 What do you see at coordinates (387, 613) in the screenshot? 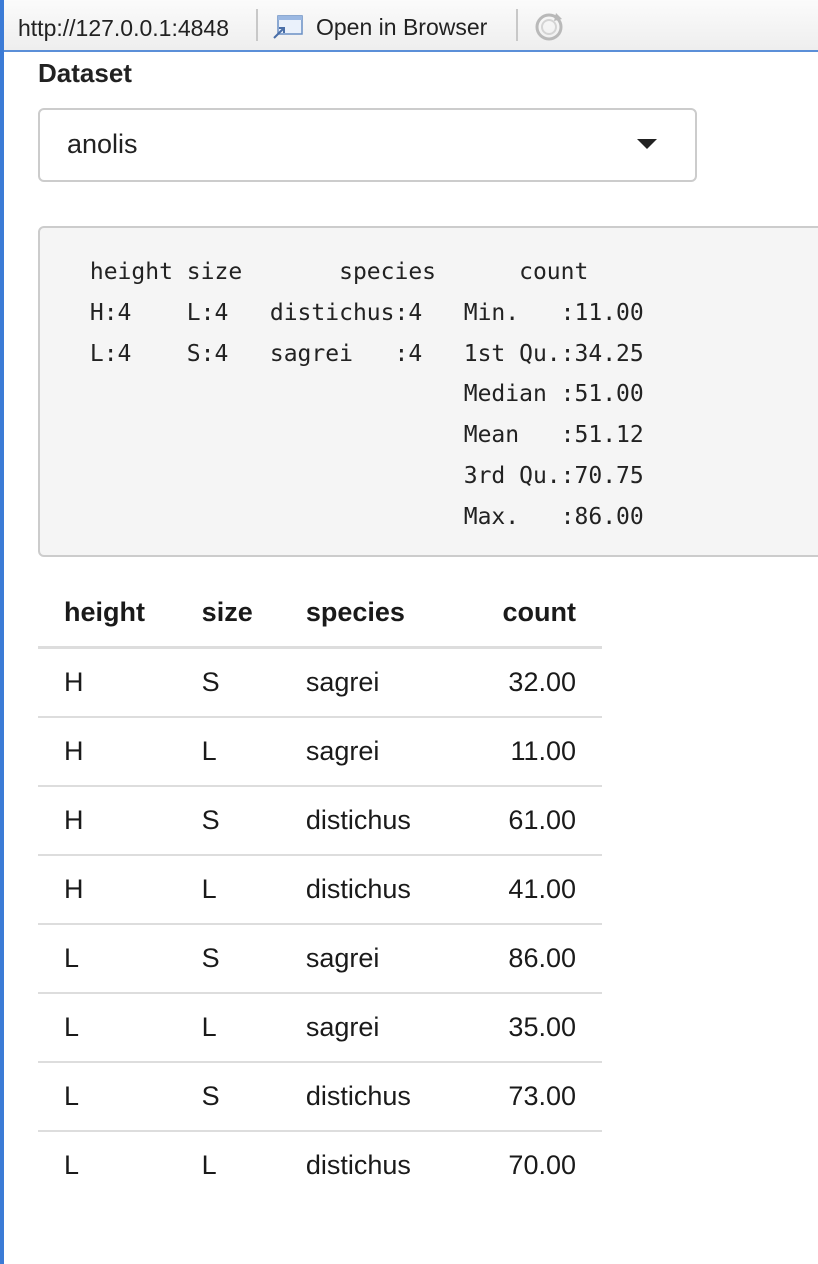
I see `column-header-species: species` at bounding box center [387, 613].